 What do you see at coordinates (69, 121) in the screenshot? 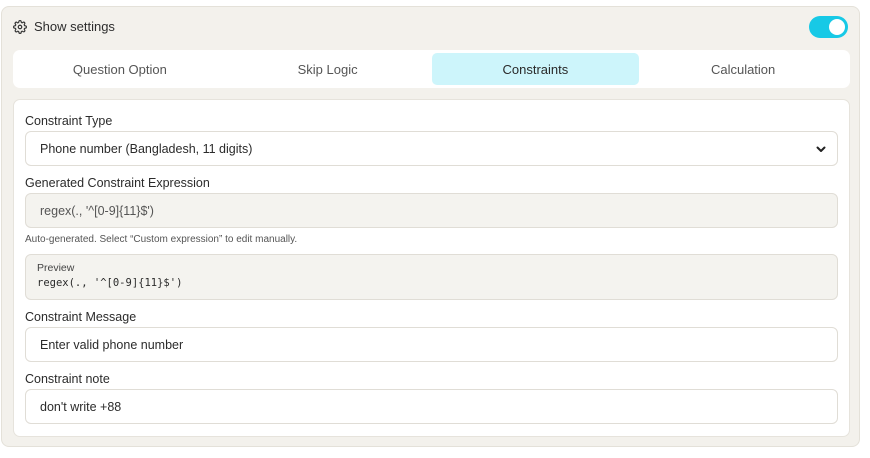
I see `constraint-type-label: Constraint Type` at bounding box center [69, 121].